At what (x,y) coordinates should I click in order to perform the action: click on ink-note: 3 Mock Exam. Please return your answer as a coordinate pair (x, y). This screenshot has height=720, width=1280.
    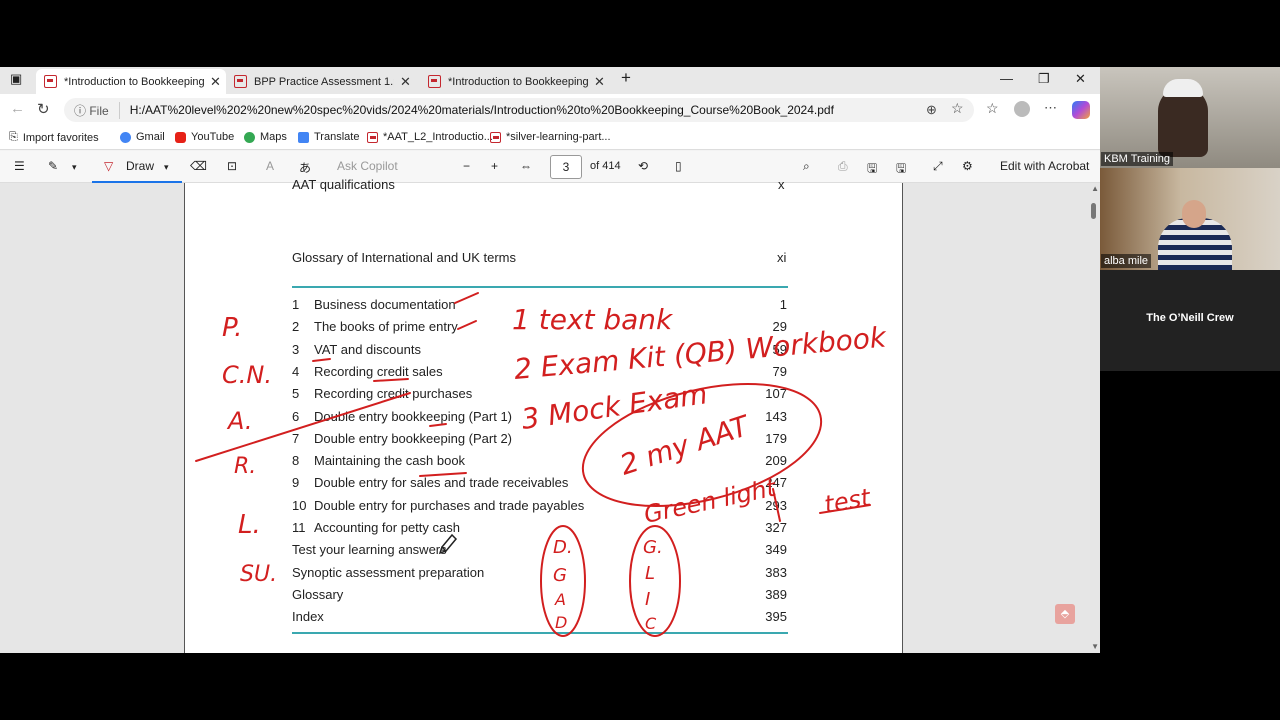
    Looking at the image, I should click on (614, 406).